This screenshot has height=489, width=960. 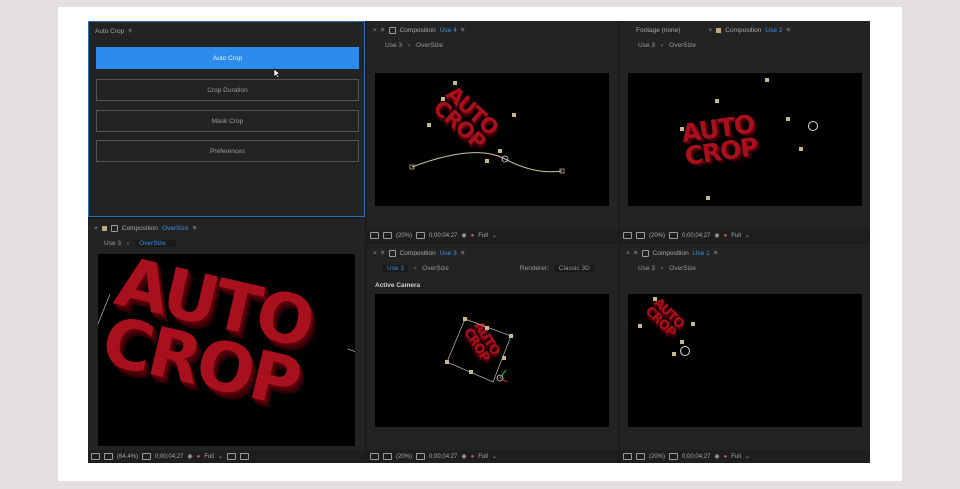 What do you see at coordinates (227, 90) in the screenshot?
I see `crop-duration-button: Crop Duration` at bounding box center [227, 90].